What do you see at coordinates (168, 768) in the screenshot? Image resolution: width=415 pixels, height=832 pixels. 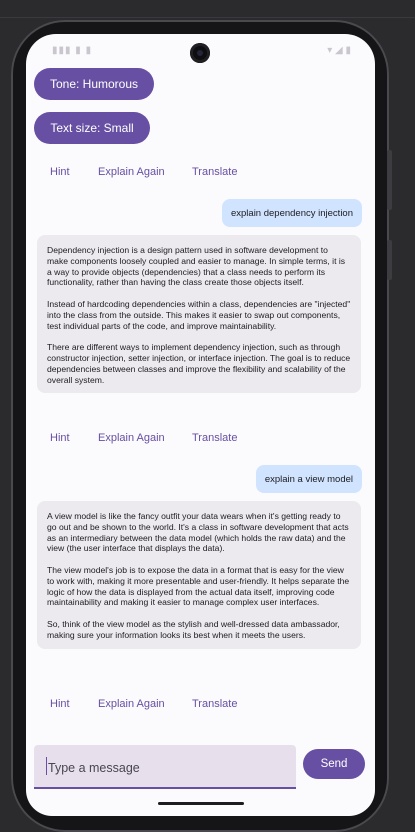 I see `message-input` at bounding box center [168, 768].